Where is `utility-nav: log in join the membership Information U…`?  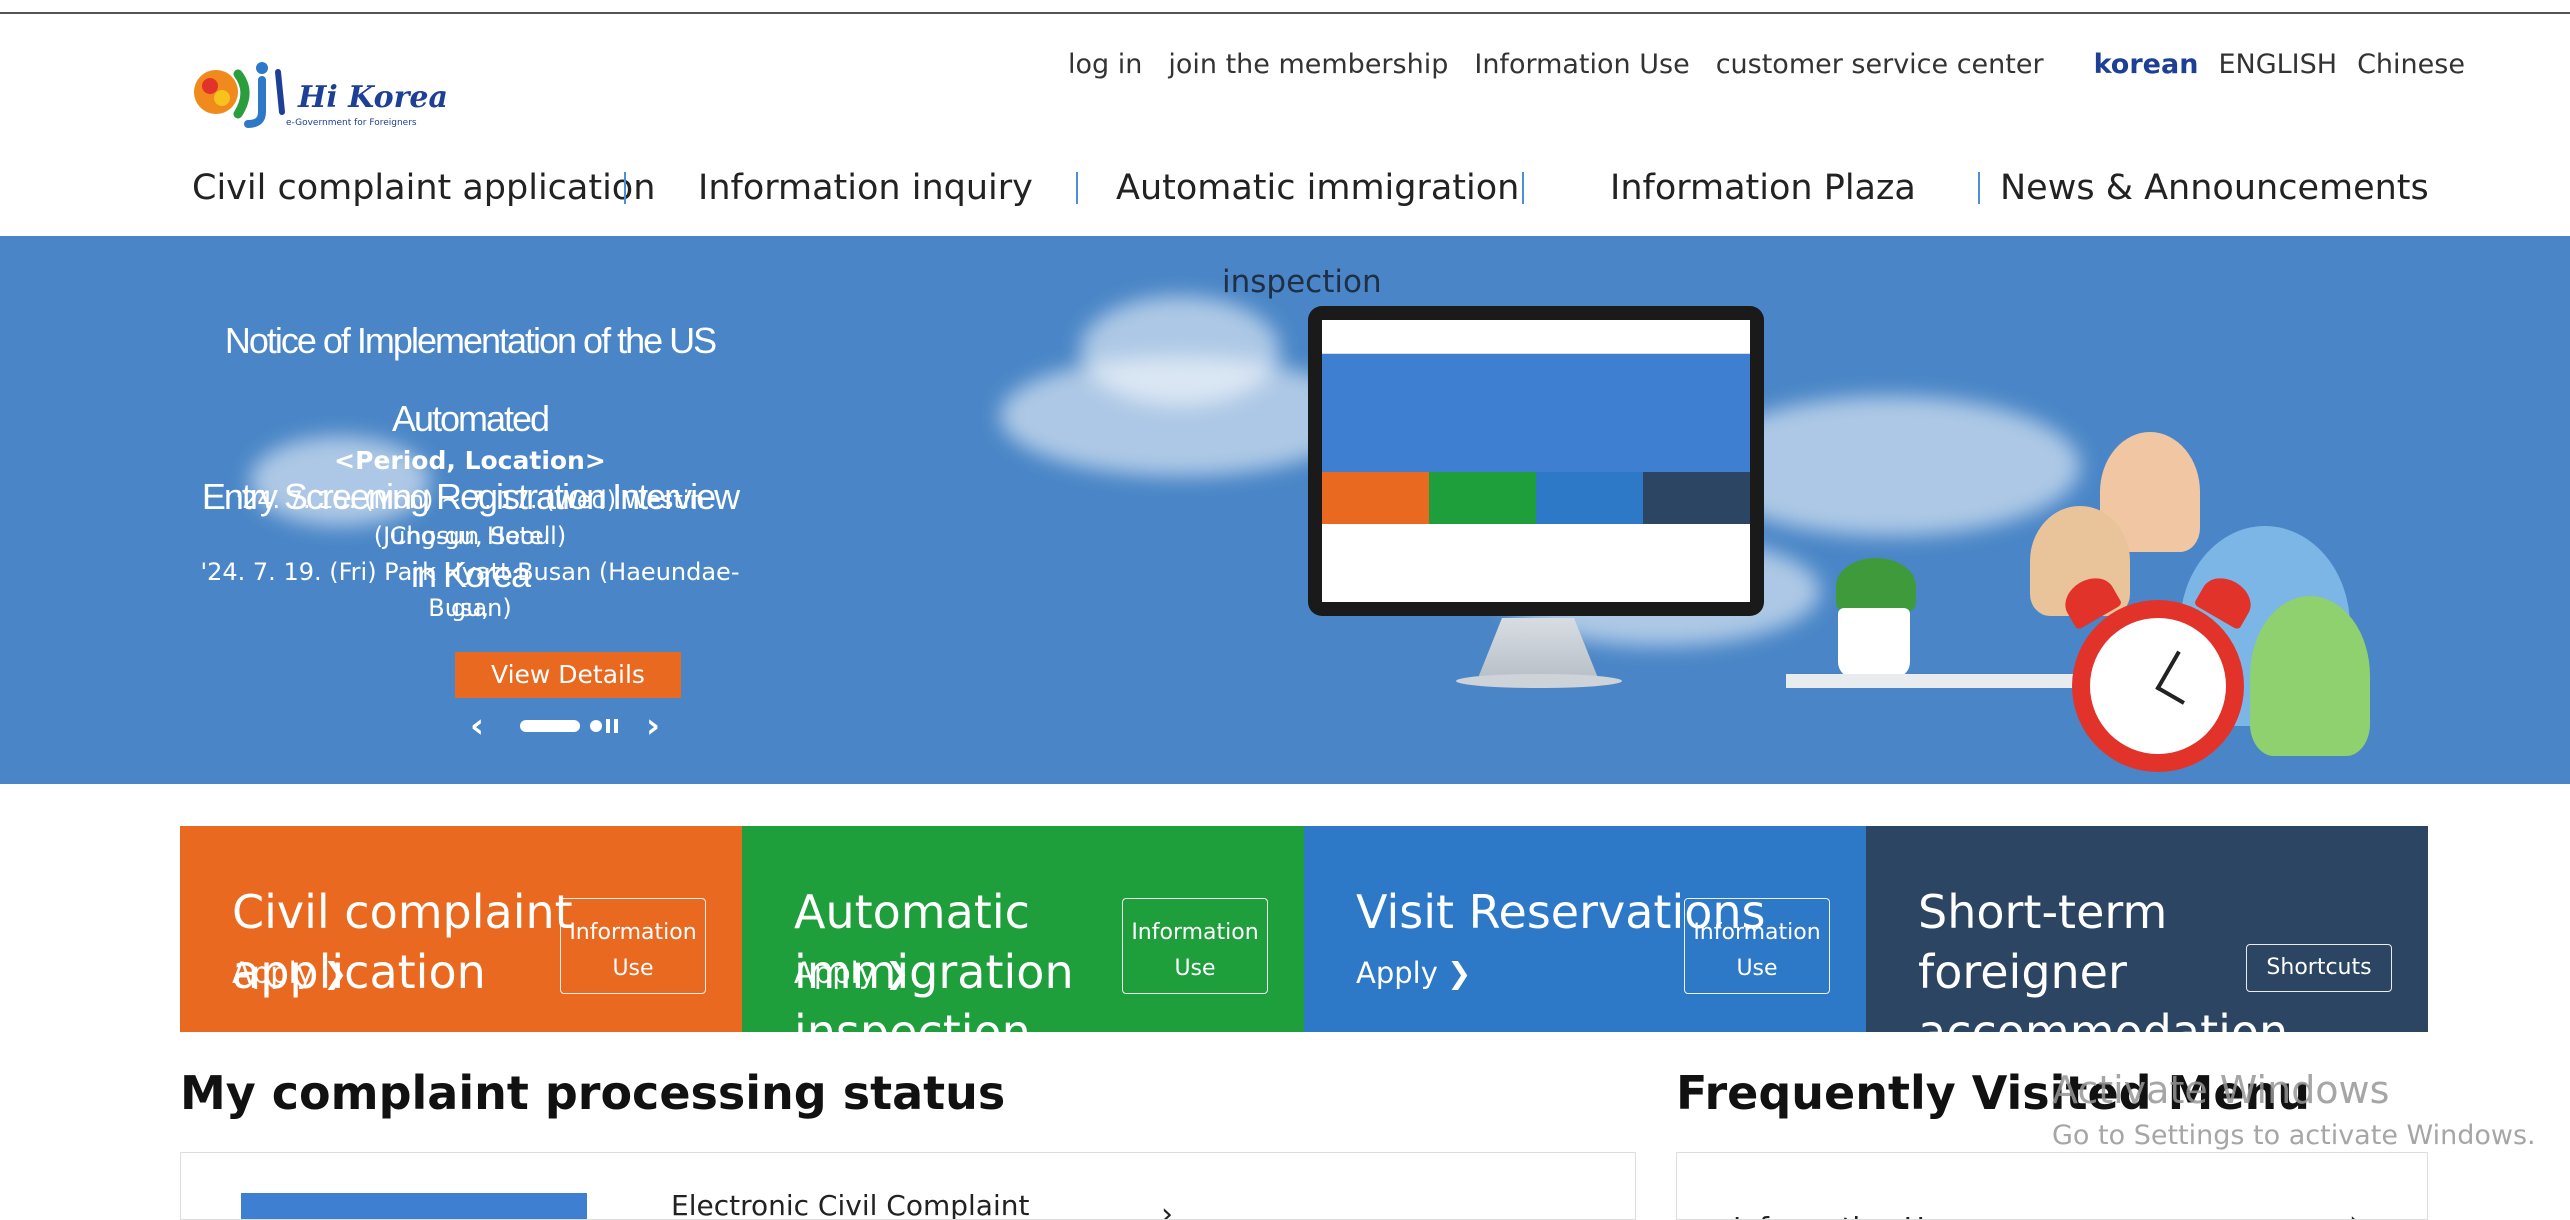
utility-nav: log in join the membership Information U… is located at coordinates (1776, 64).